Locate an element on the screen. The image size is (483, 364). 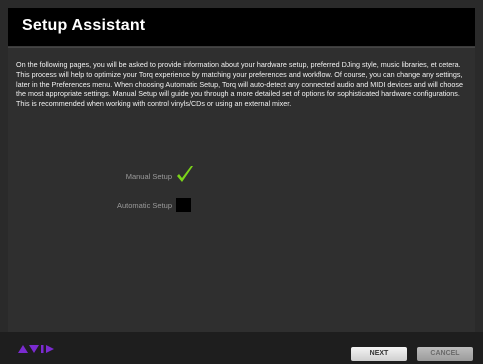
avid-logo is located at coordinates (37, 350).